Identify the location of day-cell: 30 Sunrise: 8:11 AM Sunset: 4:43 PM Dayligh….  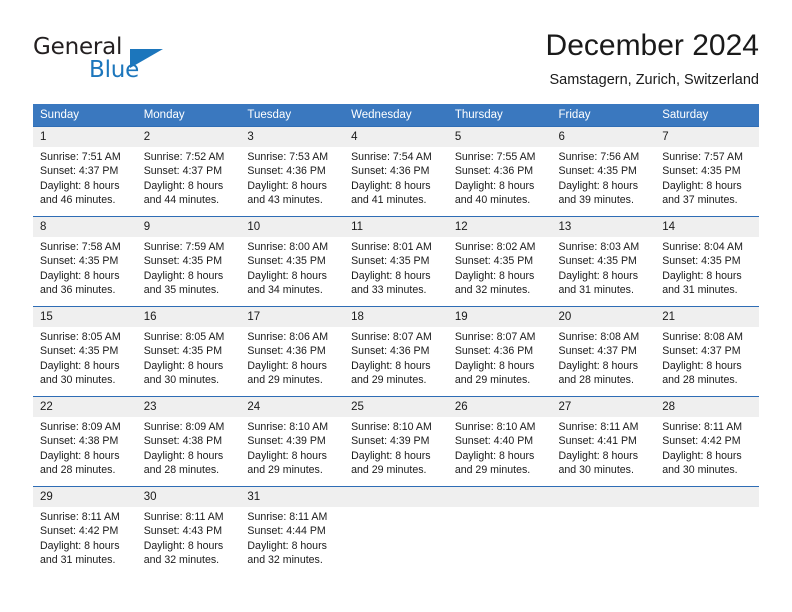
(188, 531).